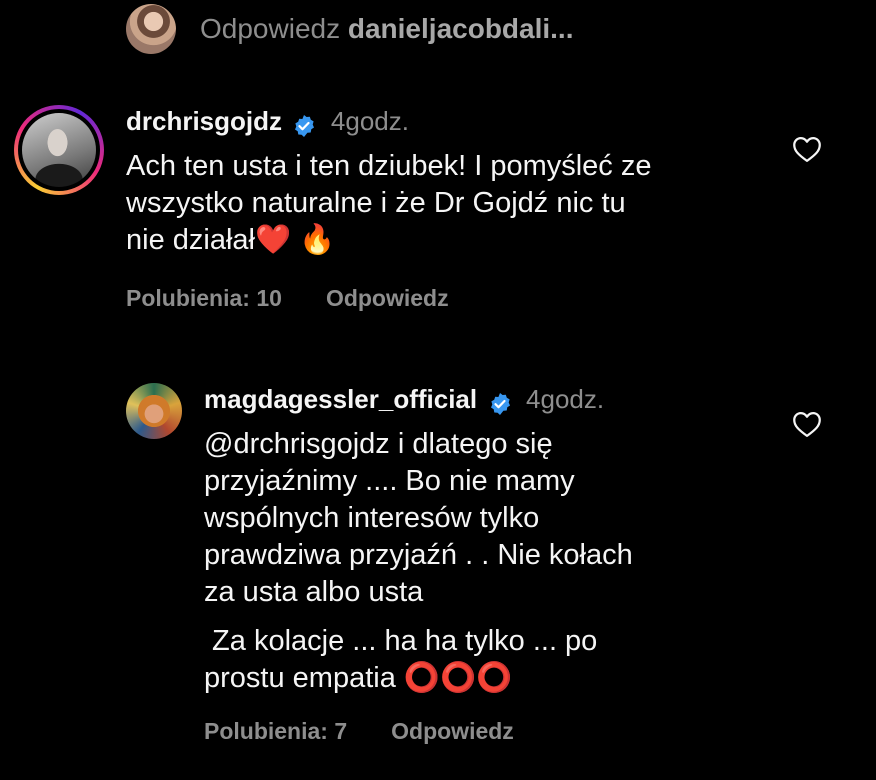 The width and height of the screenshot is (876, 780). I want to click on comment-1-likes: Polubienia: 10, so click(204, 298).